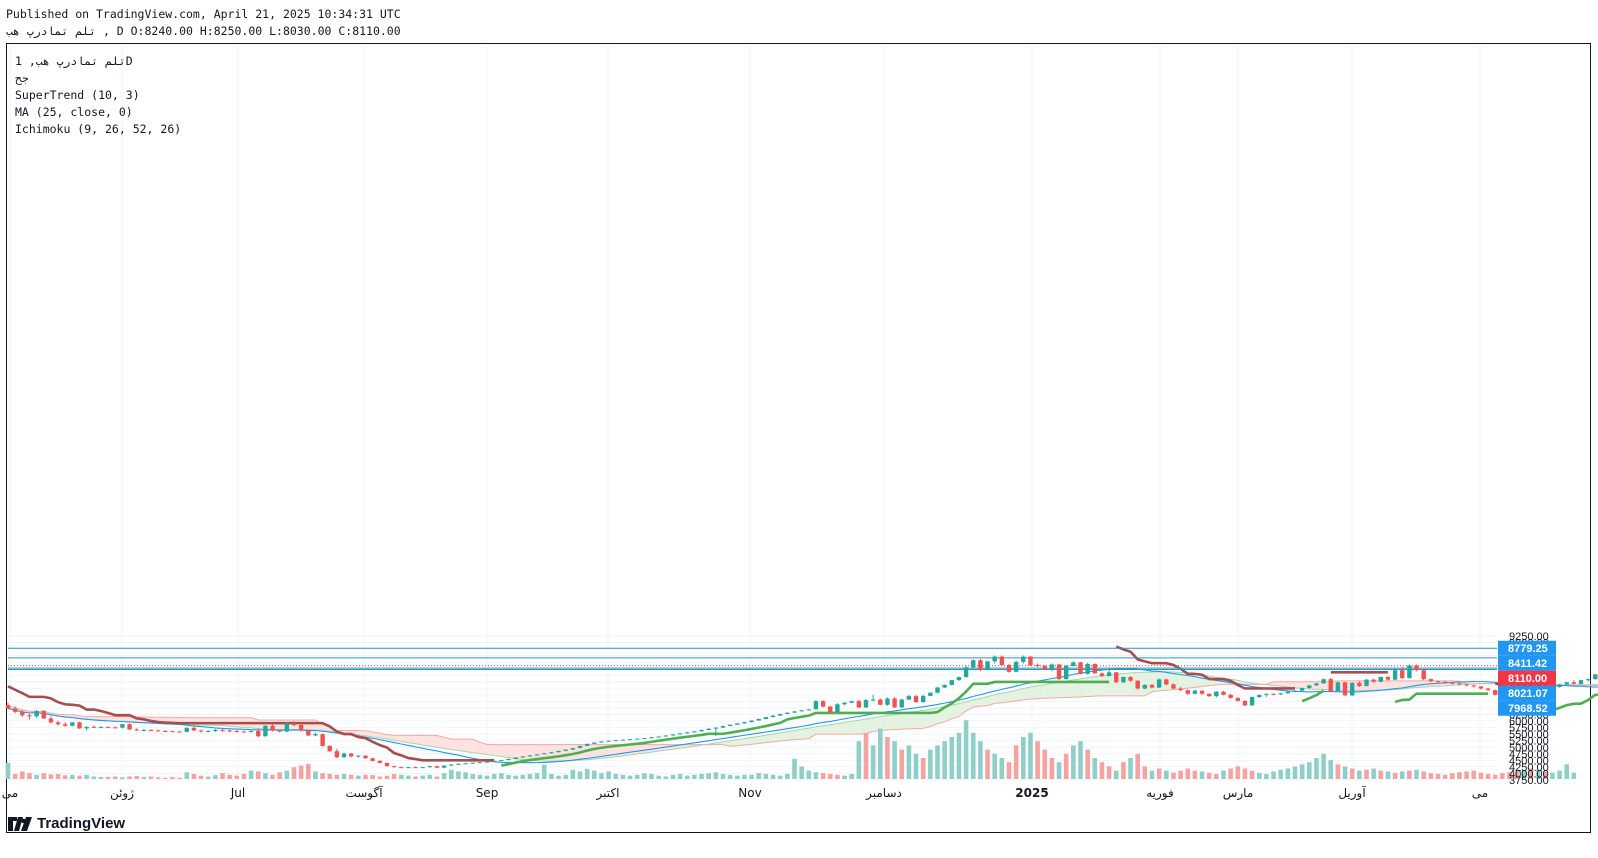 This screenshot has width=1598, height=858. Describe the element at coordinates (1574, 702) in the screenshot. I see `supertrend-up-line` at that location.